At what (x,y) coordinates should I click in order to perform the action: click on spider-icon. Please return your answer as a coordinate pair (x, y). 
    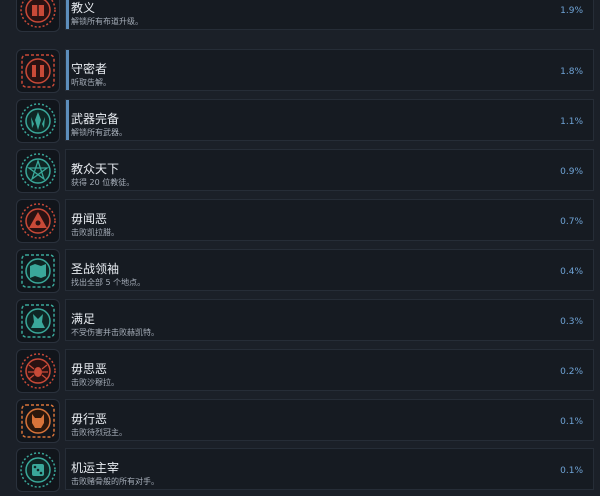
    Looking at the image, I should click on (38, 371).